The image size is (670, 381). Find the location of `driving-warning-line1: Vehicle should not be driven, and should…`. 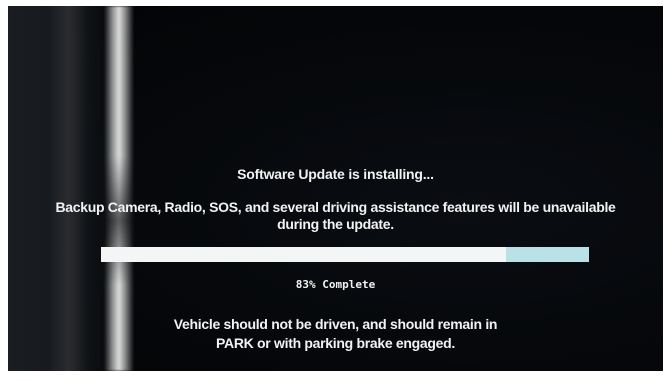

driving-warning-line1: Vehicle should not be driven, and should… is located at coordinates (335, 324).